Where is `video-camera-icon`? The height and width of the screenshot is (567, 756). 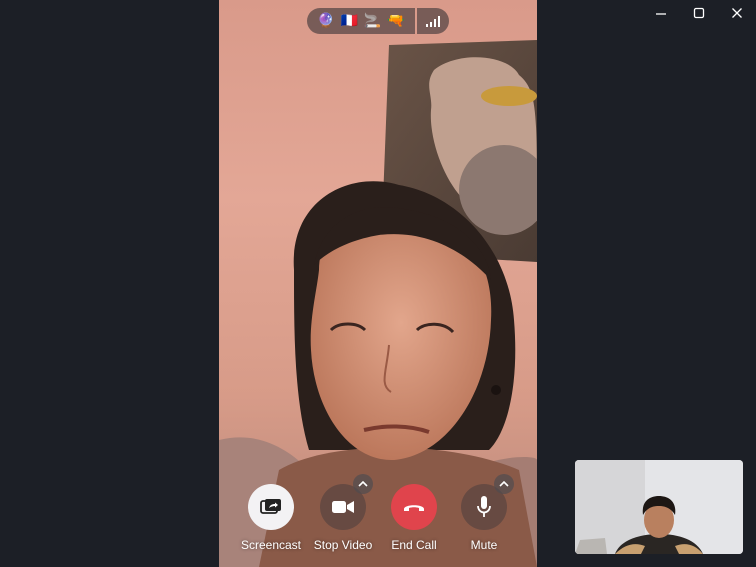
video-camera-icon is located at coordinates (343, 507).